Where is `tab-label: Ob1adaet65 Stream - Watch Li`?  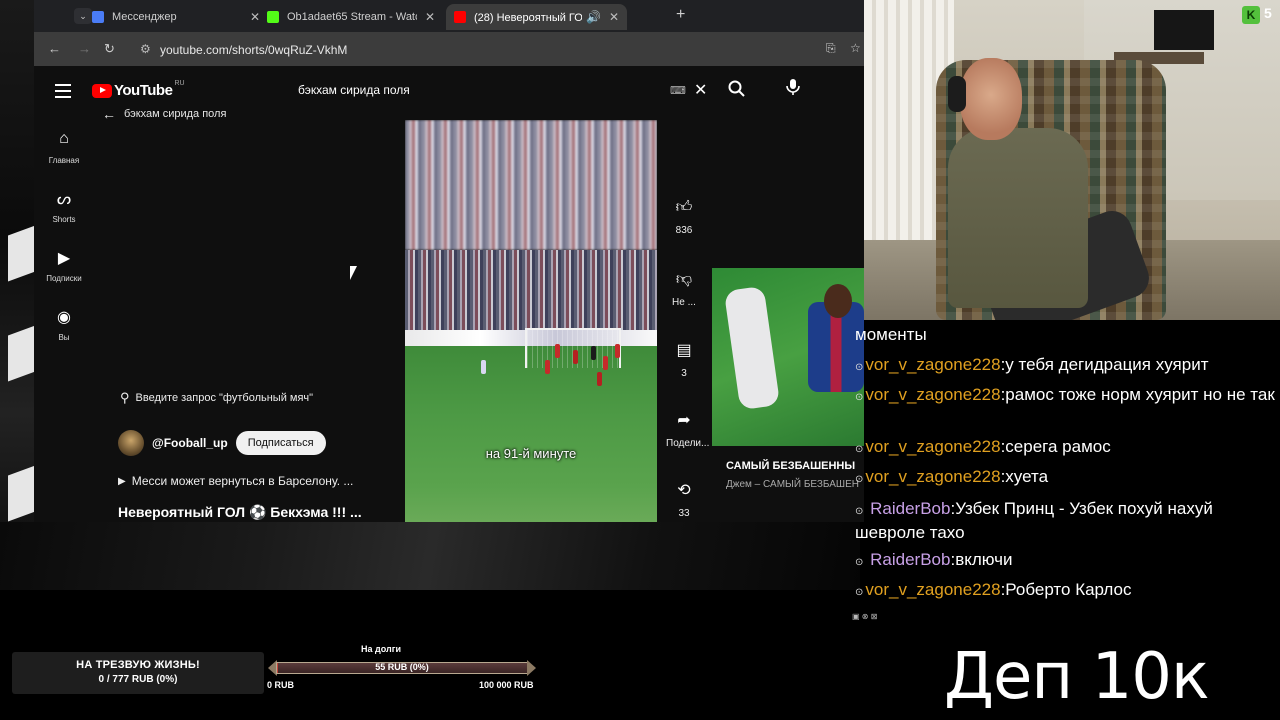 tab-label: Ob1adaet65 Stream - Watch Li is located at coordinates (352, 17).